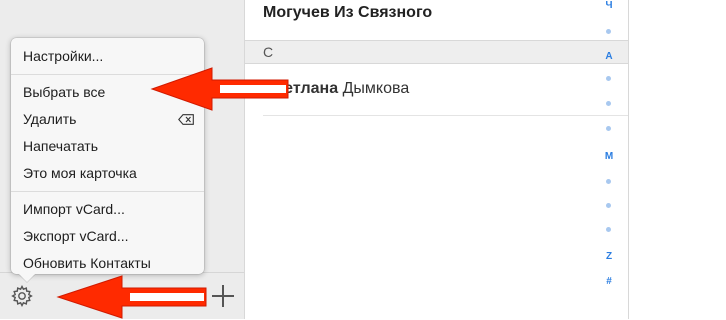  I want to click on index-letter: #, so click(609, 281).